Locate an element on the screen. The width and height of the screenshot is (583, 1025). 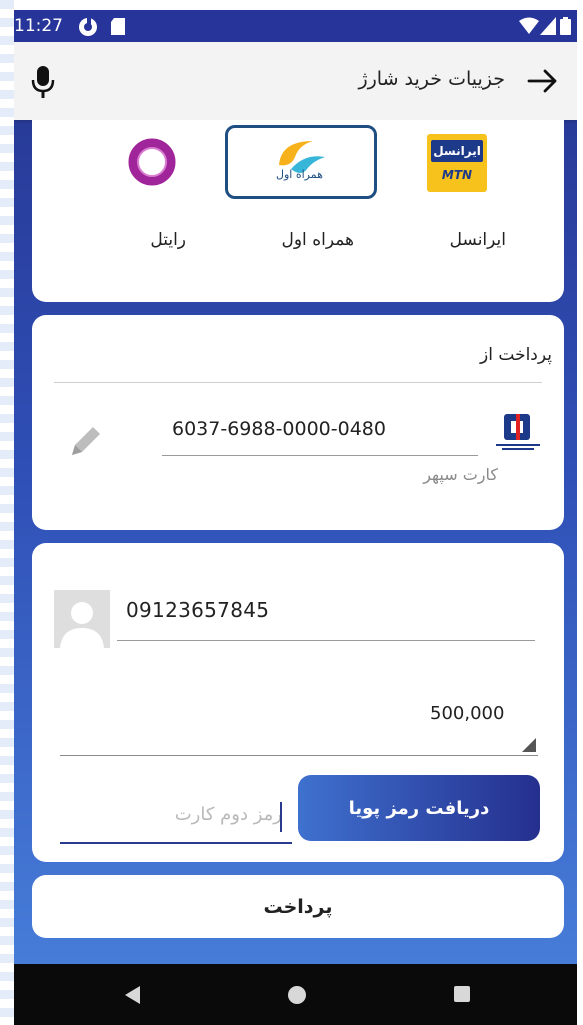
battery-icon is located at coordinates (565, 26).